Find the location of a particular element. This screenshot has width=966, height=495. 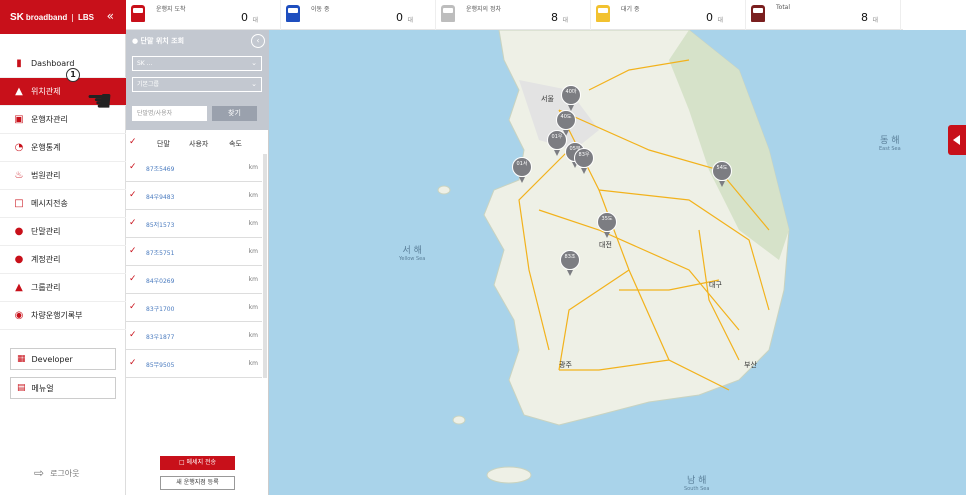

vehicle-pin: 83조 is located at coordinates (570, 263).